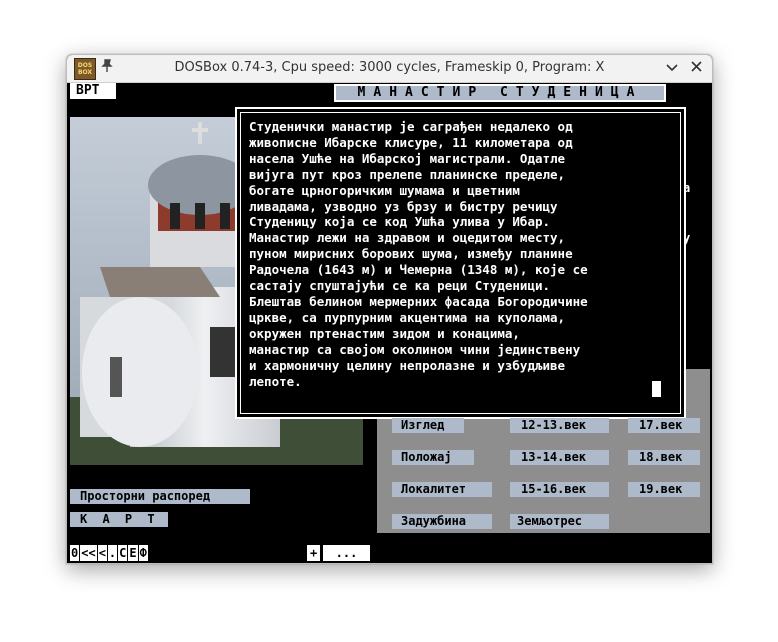 The image size is (778, 642). Describe the element at coordinates (143, 553) in the screenshot. I see `nav-f-button: Ф` at that location.